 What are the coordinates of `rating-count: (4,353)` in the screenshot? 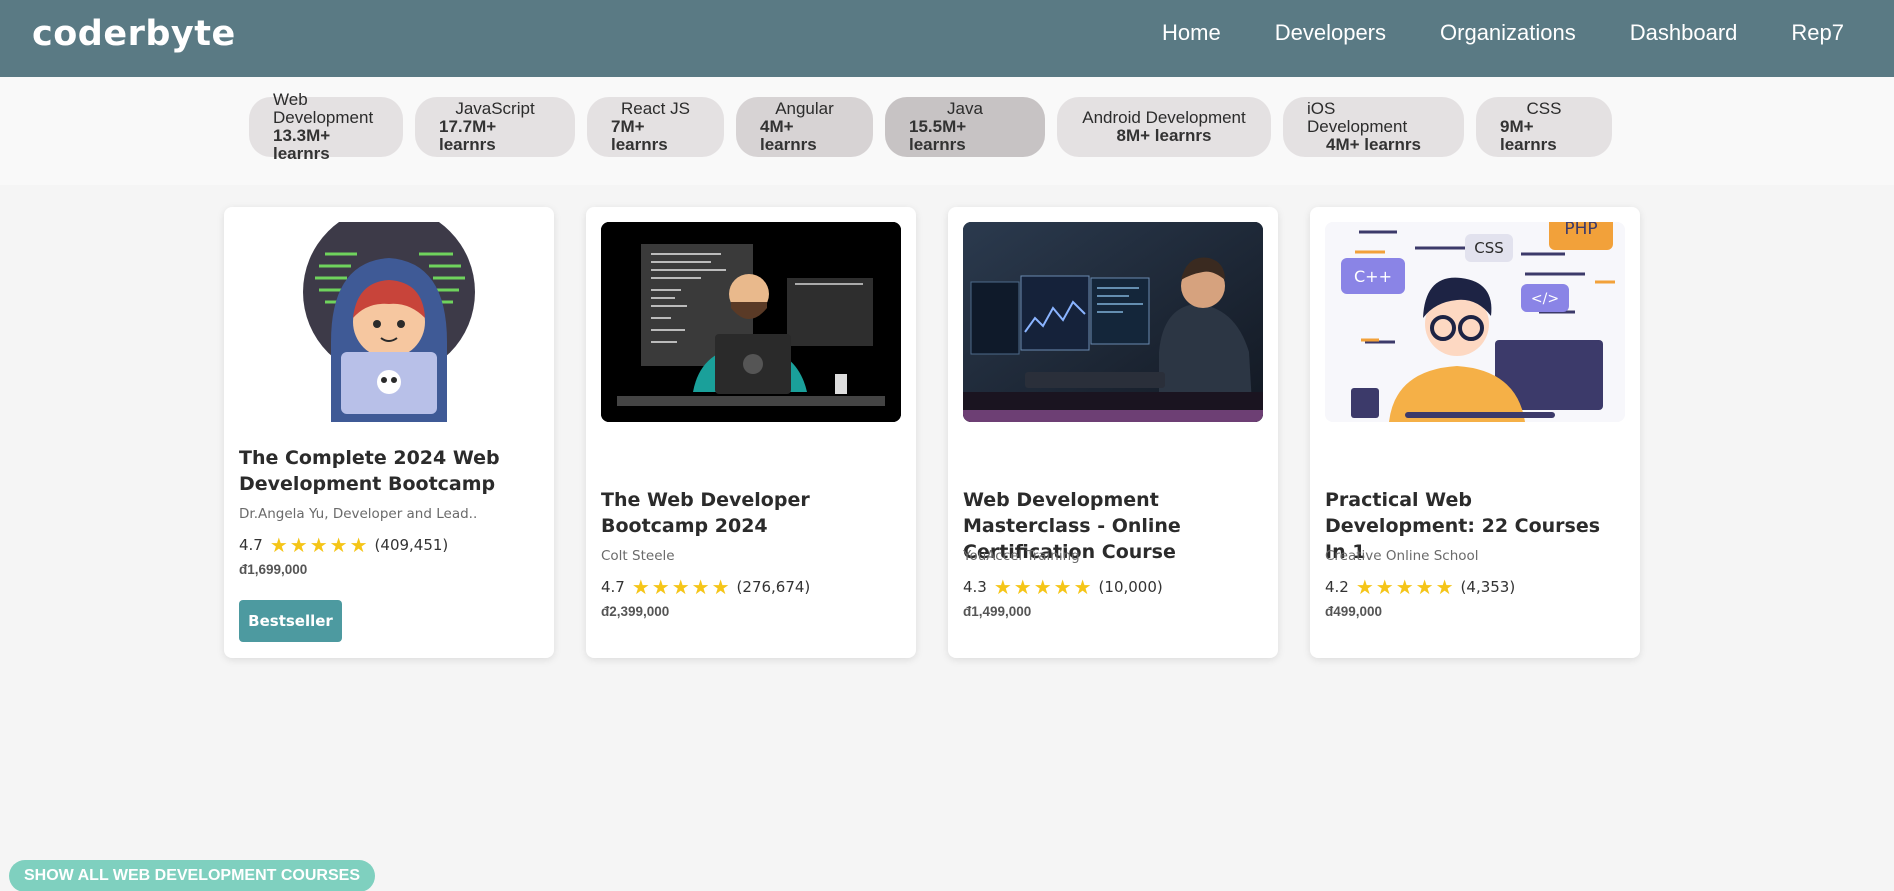 It's located at (1488, 587).